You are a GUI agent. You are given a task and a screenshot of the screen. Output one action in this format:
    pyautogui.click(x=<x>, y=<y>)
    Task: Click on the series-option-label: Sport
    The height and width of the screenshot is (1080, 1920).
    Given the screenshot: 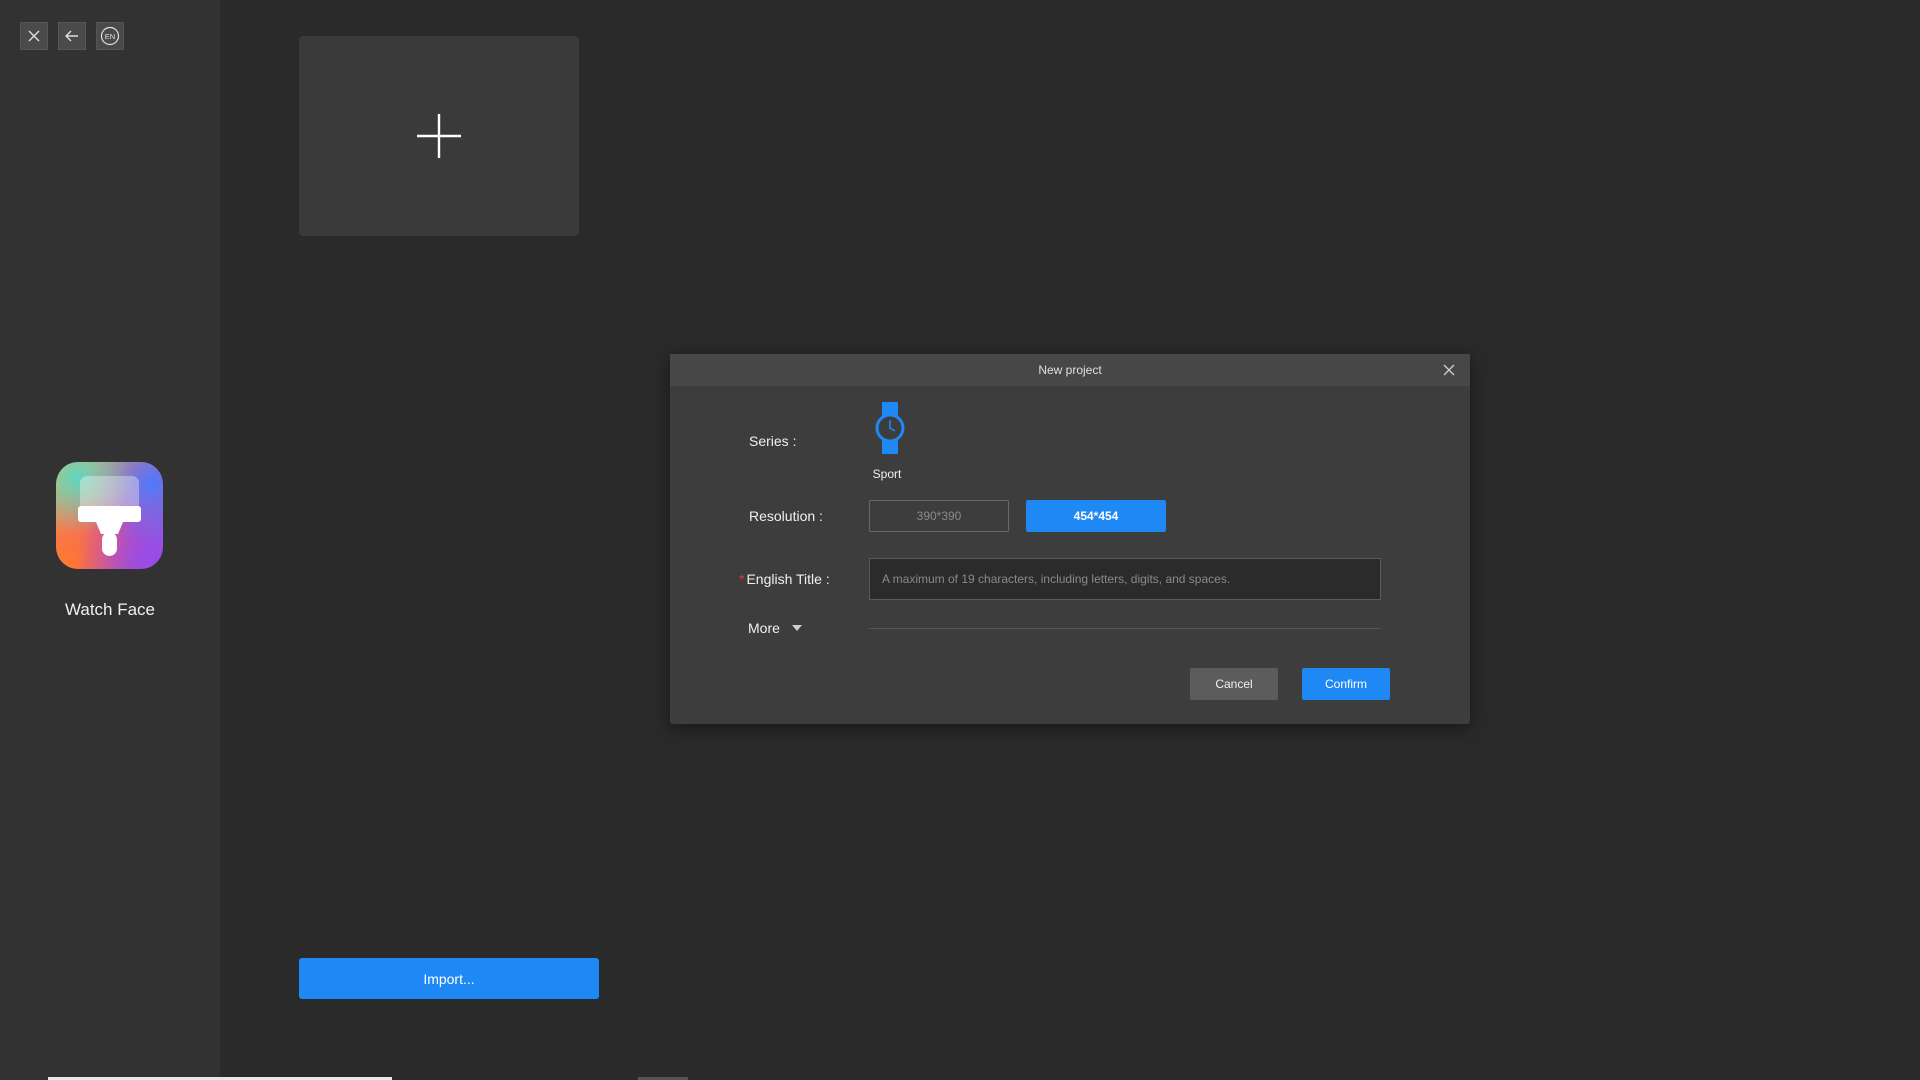 What is the action you would take?
    pyautogui.click(x=887, y=474)
    